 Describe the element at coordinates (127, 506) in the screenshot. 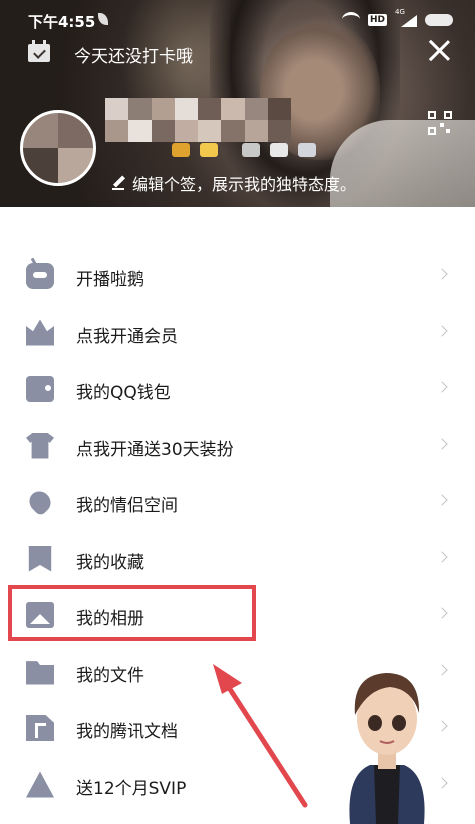

I see `menu-item-label: 我的情侣空间` at that location.